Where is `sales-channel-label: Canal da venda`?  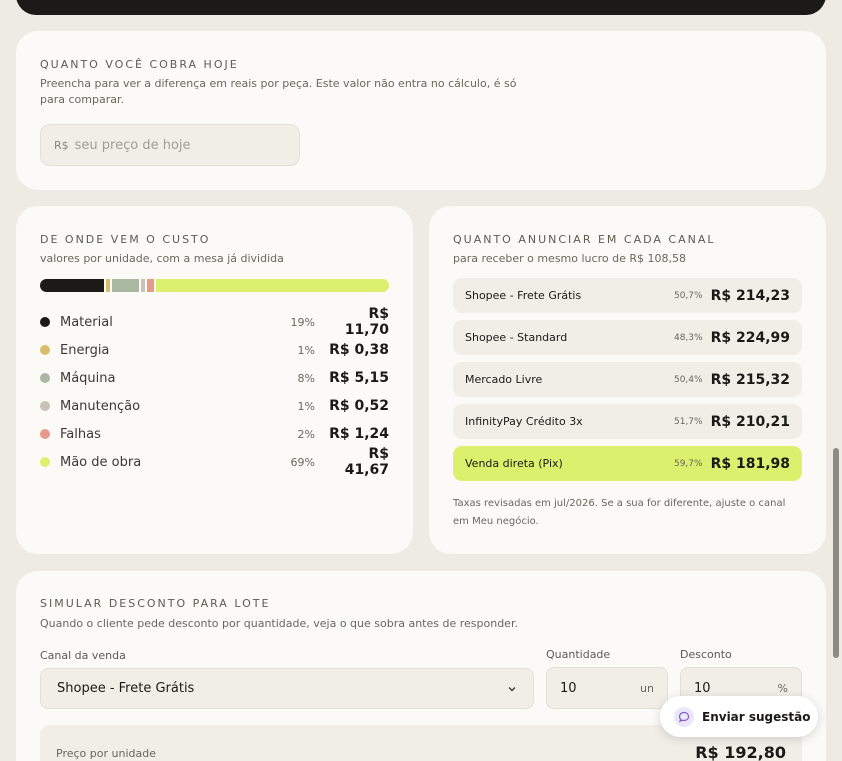 sales-channel-label: Canal da venda is located at coordinates (83, 655).